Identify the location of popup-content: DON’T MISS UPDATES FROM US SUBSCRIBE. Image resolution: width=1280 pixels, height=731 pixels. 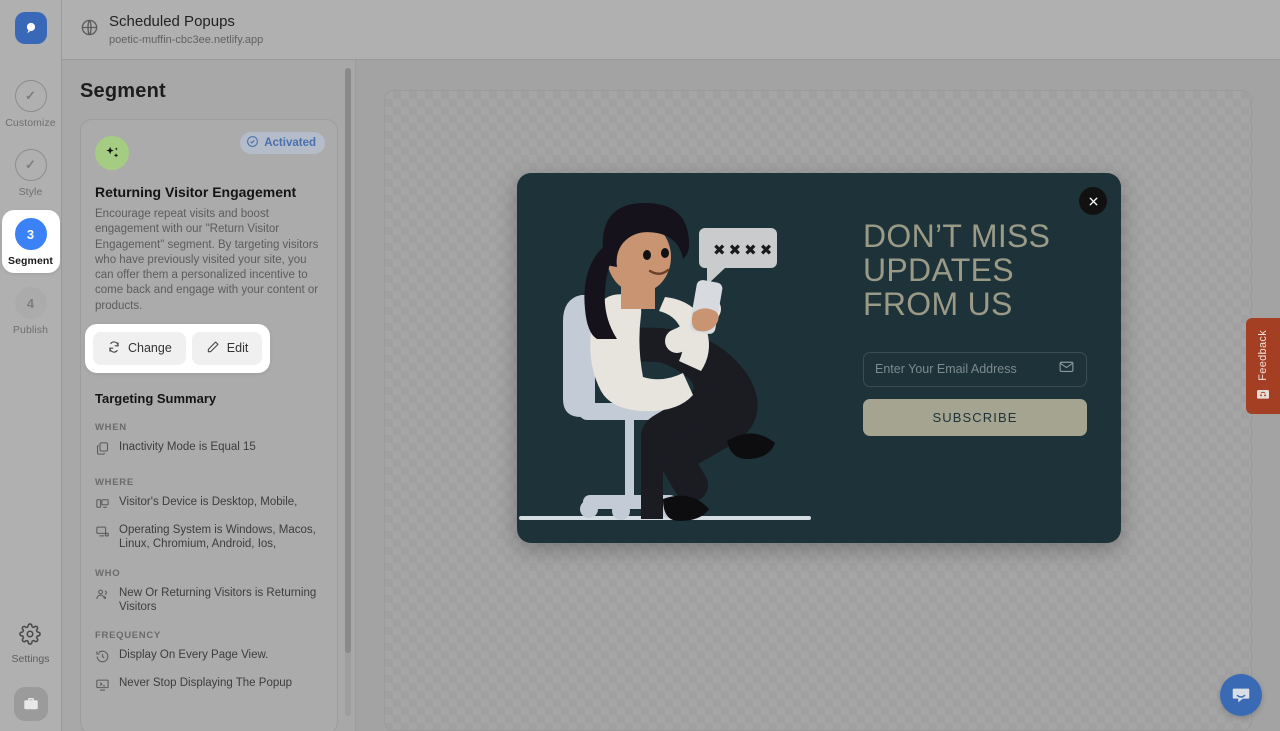
(988, 358).